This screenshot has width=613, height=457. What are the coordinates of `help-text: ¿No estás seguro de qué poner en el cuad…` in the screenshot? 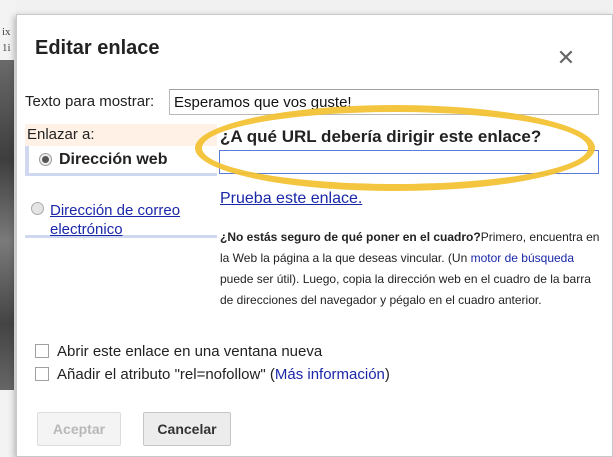 It's located at (410, 269).